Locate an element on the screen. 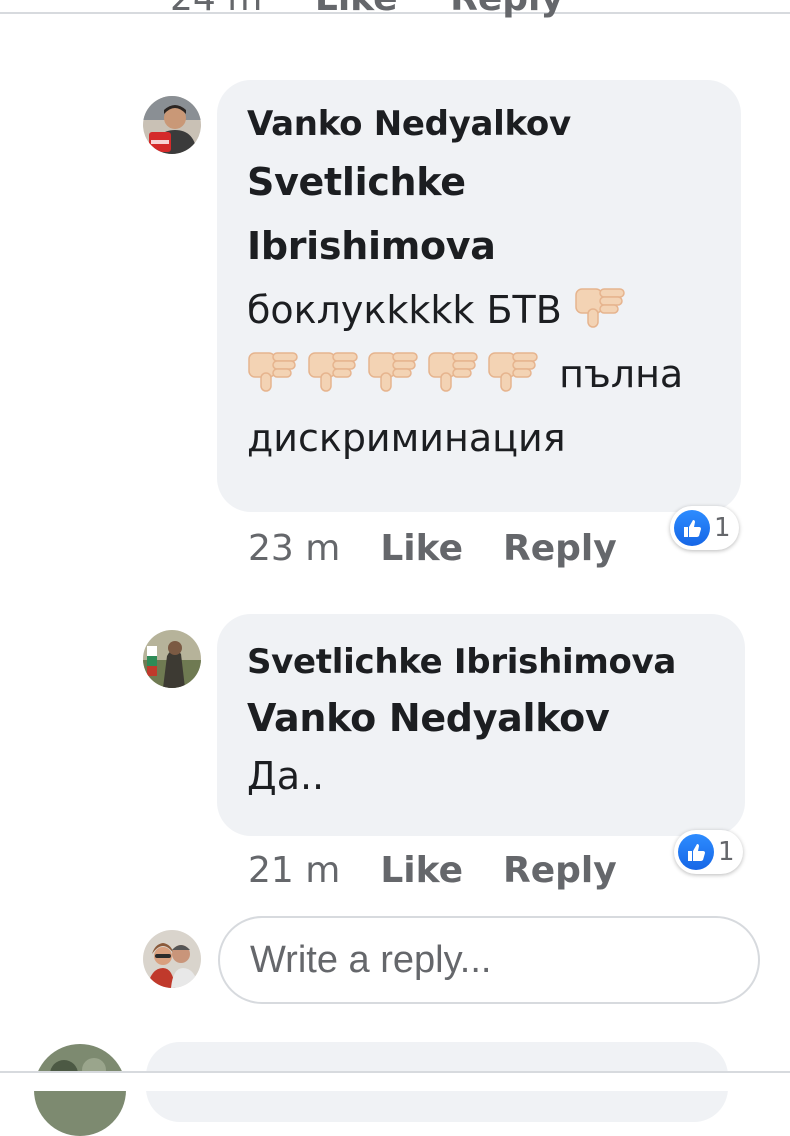 This screenshot has height=1136, width=790. comment-text: пълна is located at coordinates (621, 374).